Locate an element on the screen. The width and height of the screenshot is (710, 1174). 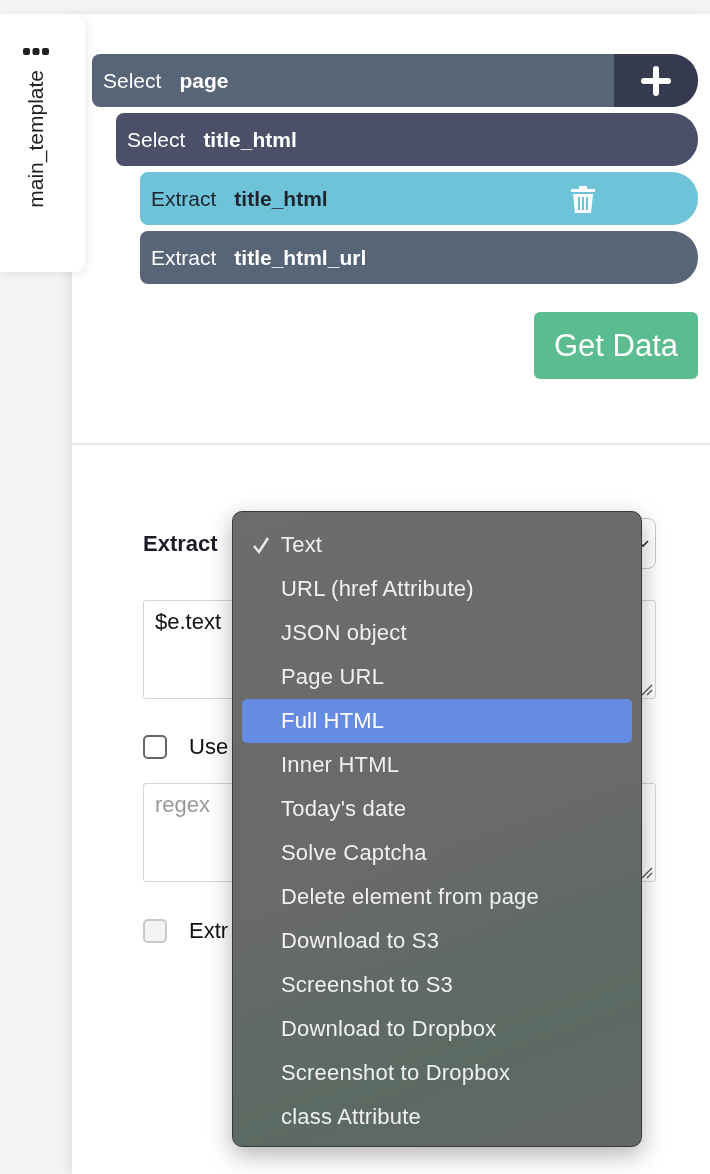
menu-item: Download to Dropbox is located at coordinates (437, 1029).